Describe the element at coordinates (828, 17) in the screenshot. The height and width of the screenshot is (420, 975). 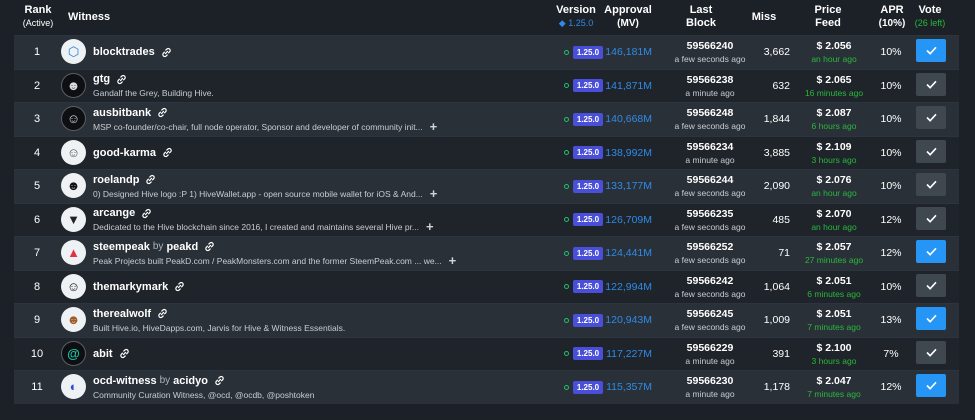
I see `price-feed-header: Price Feed` at that location.